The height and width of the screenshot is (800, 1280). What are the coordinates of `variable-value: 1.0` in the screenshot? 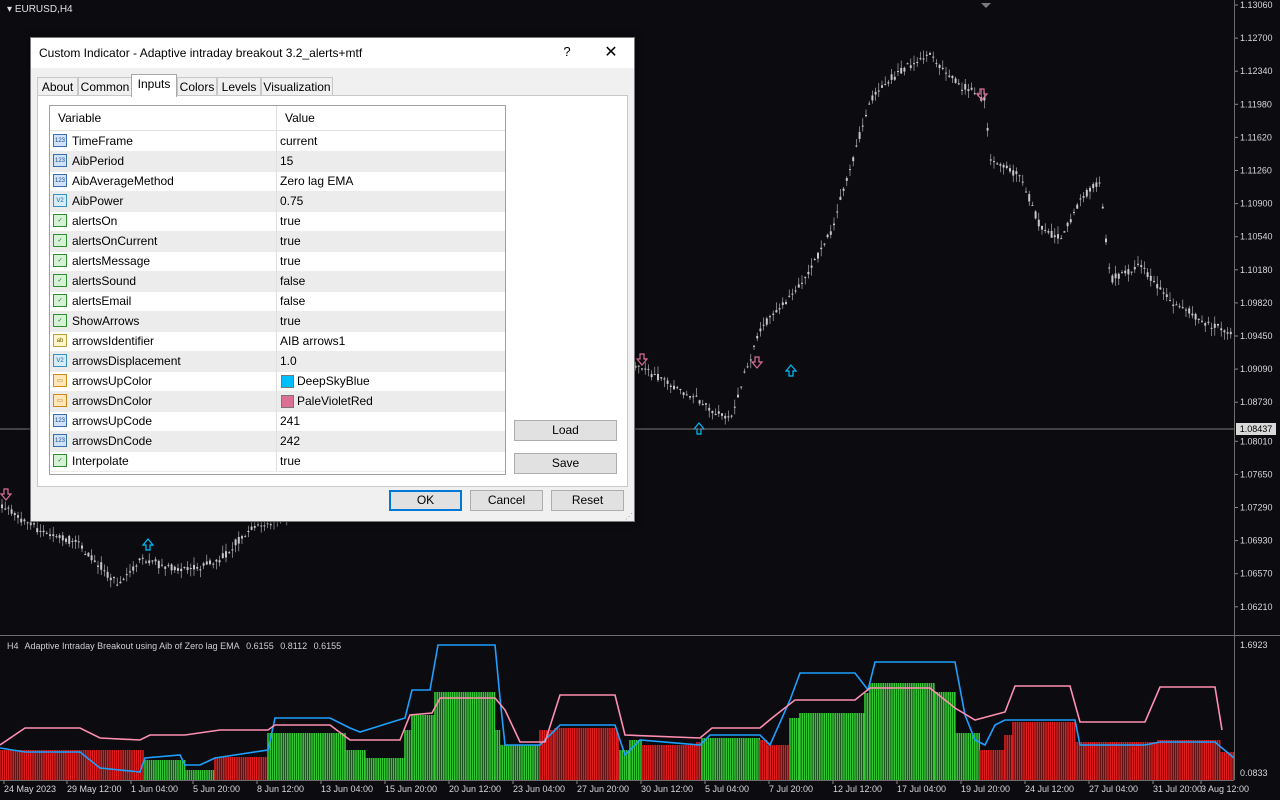 It's located at (288, 361).